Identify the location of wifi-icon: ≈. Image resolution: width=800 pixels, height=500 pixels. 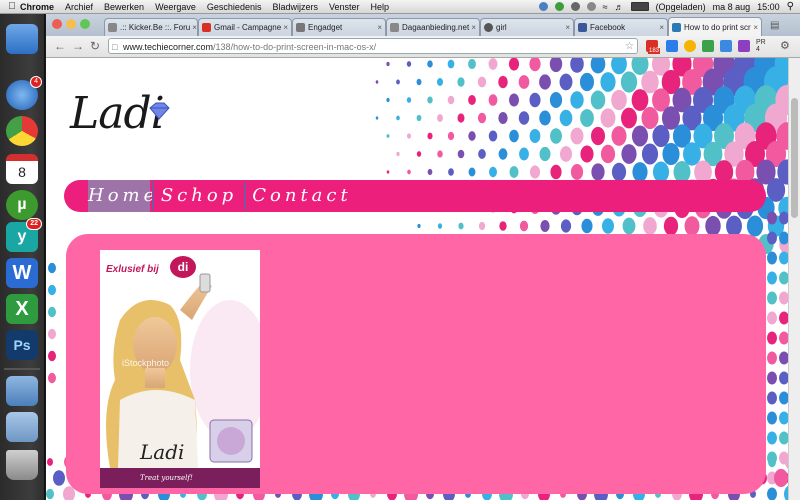
(605, 7).